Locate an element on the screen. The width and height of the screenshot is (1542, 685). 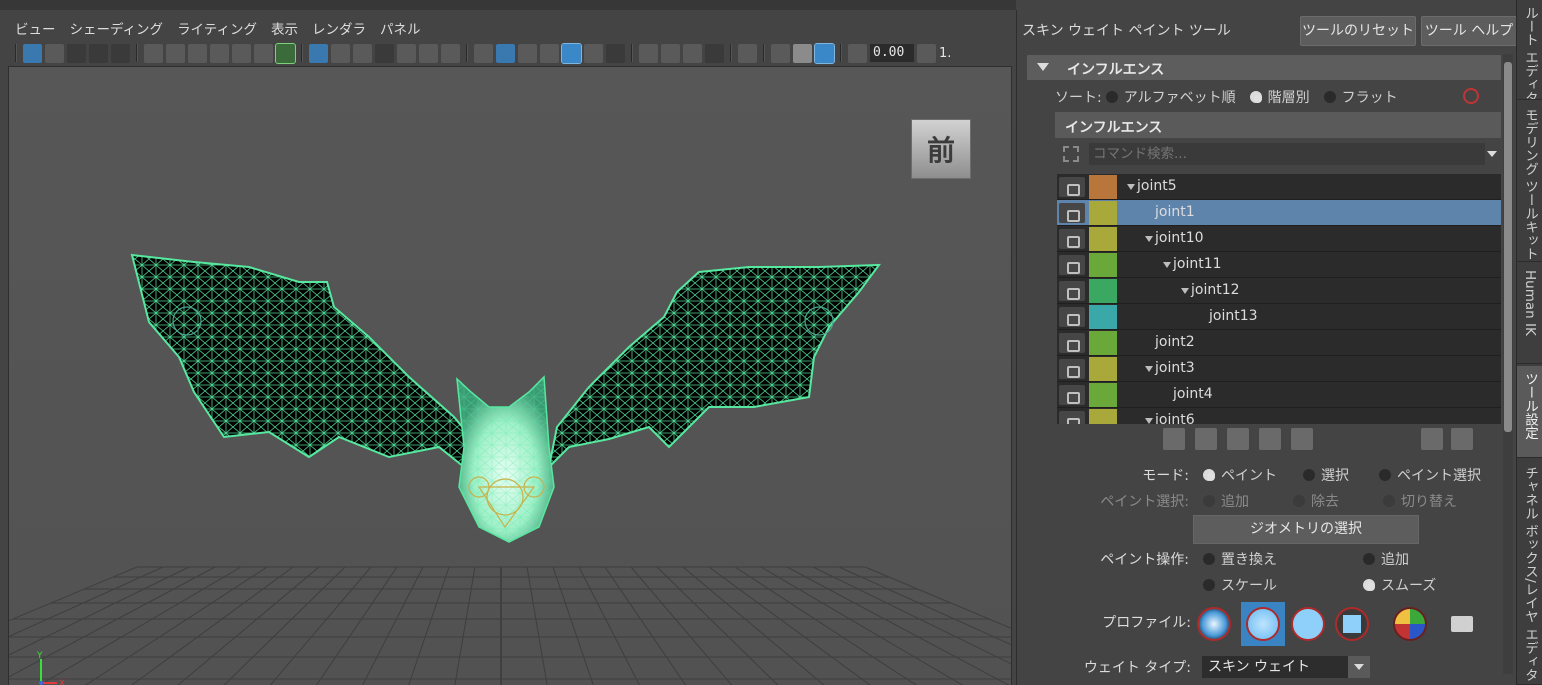
soft-brush-icon is located at coordinates (1263, 624).